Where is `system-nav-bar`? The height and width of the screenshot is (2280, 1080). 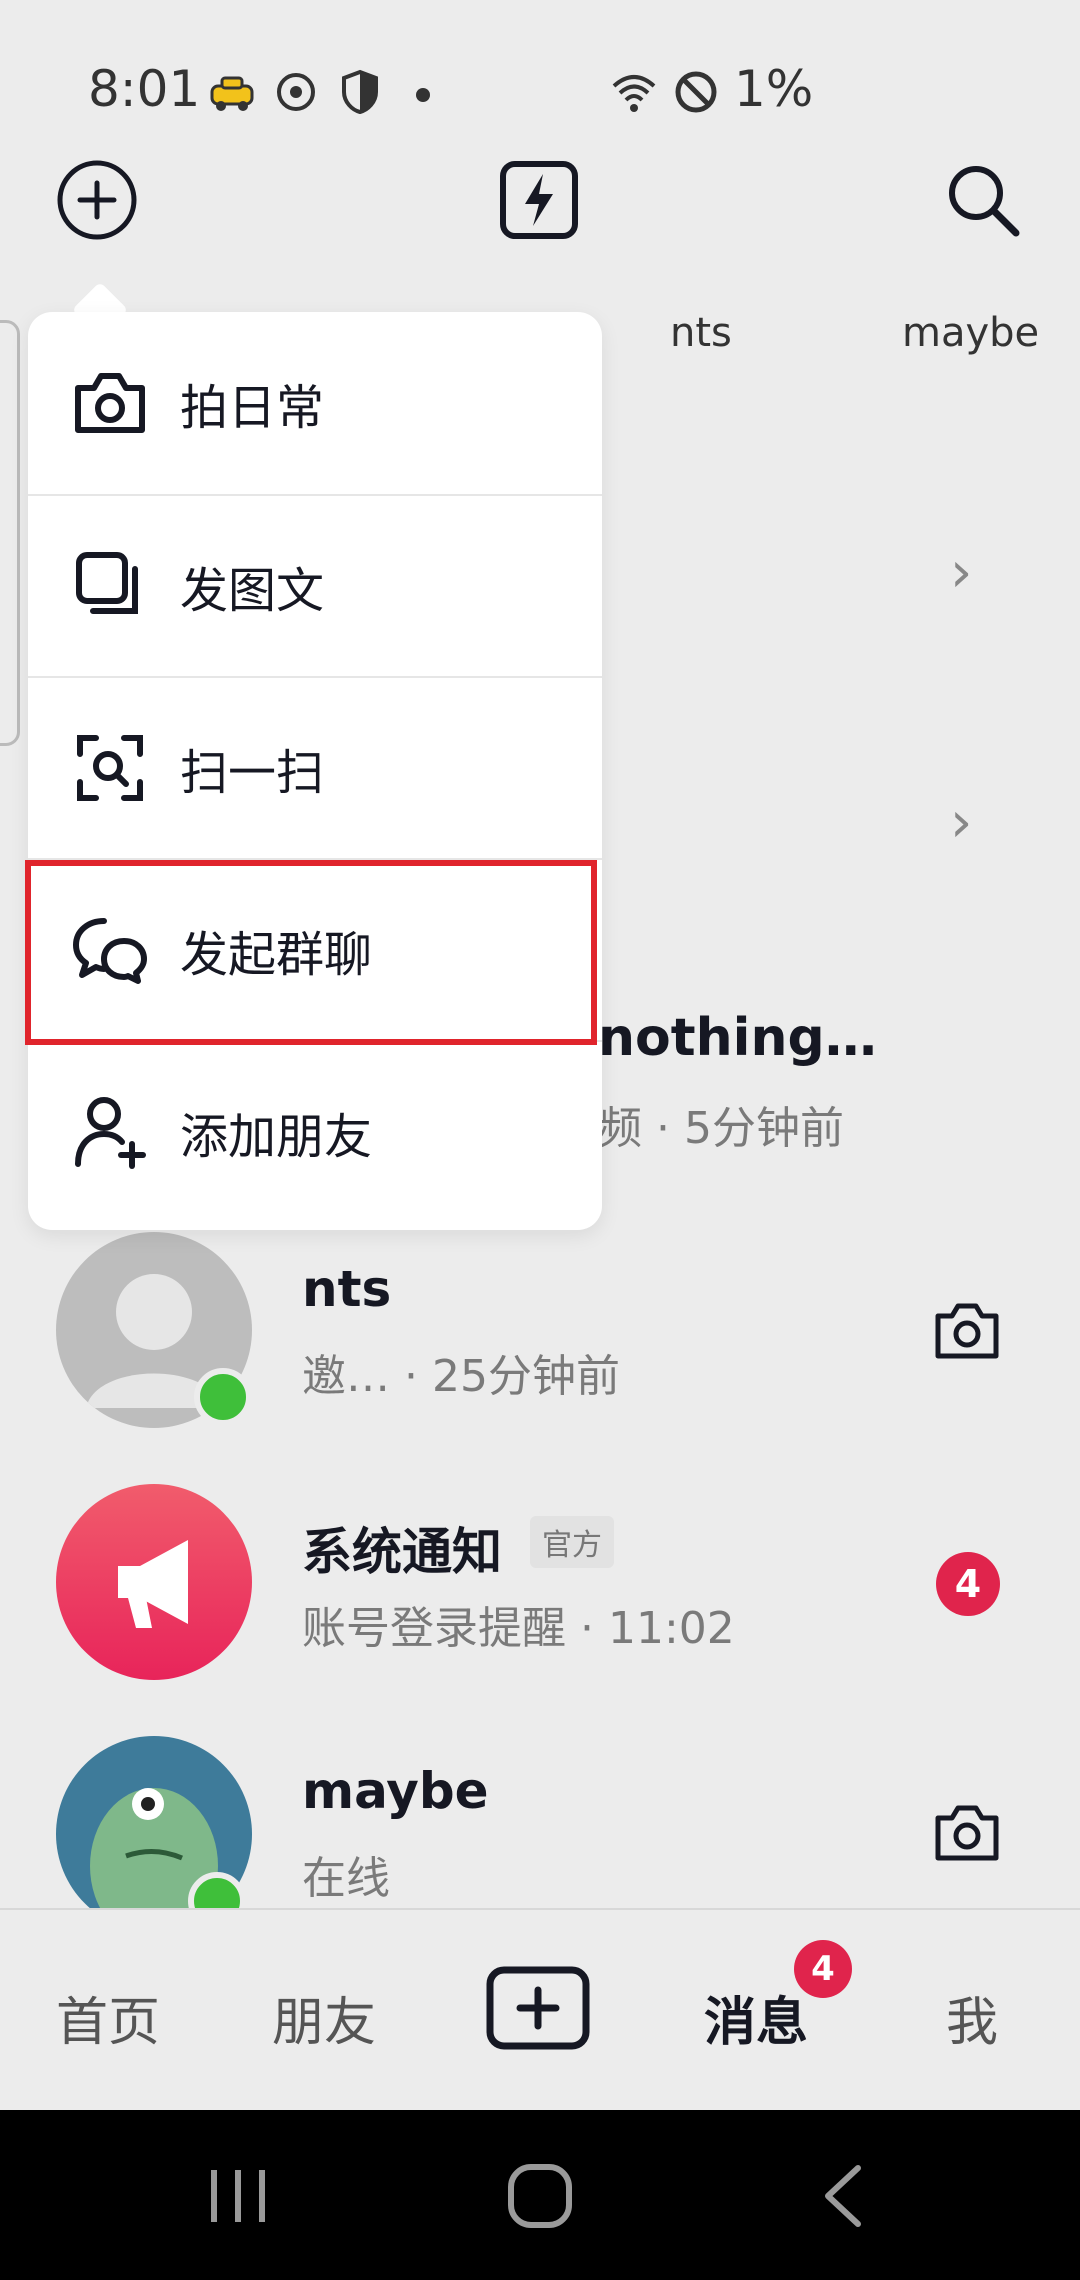
system-nav-bar is located at coordinates (540, 2195).